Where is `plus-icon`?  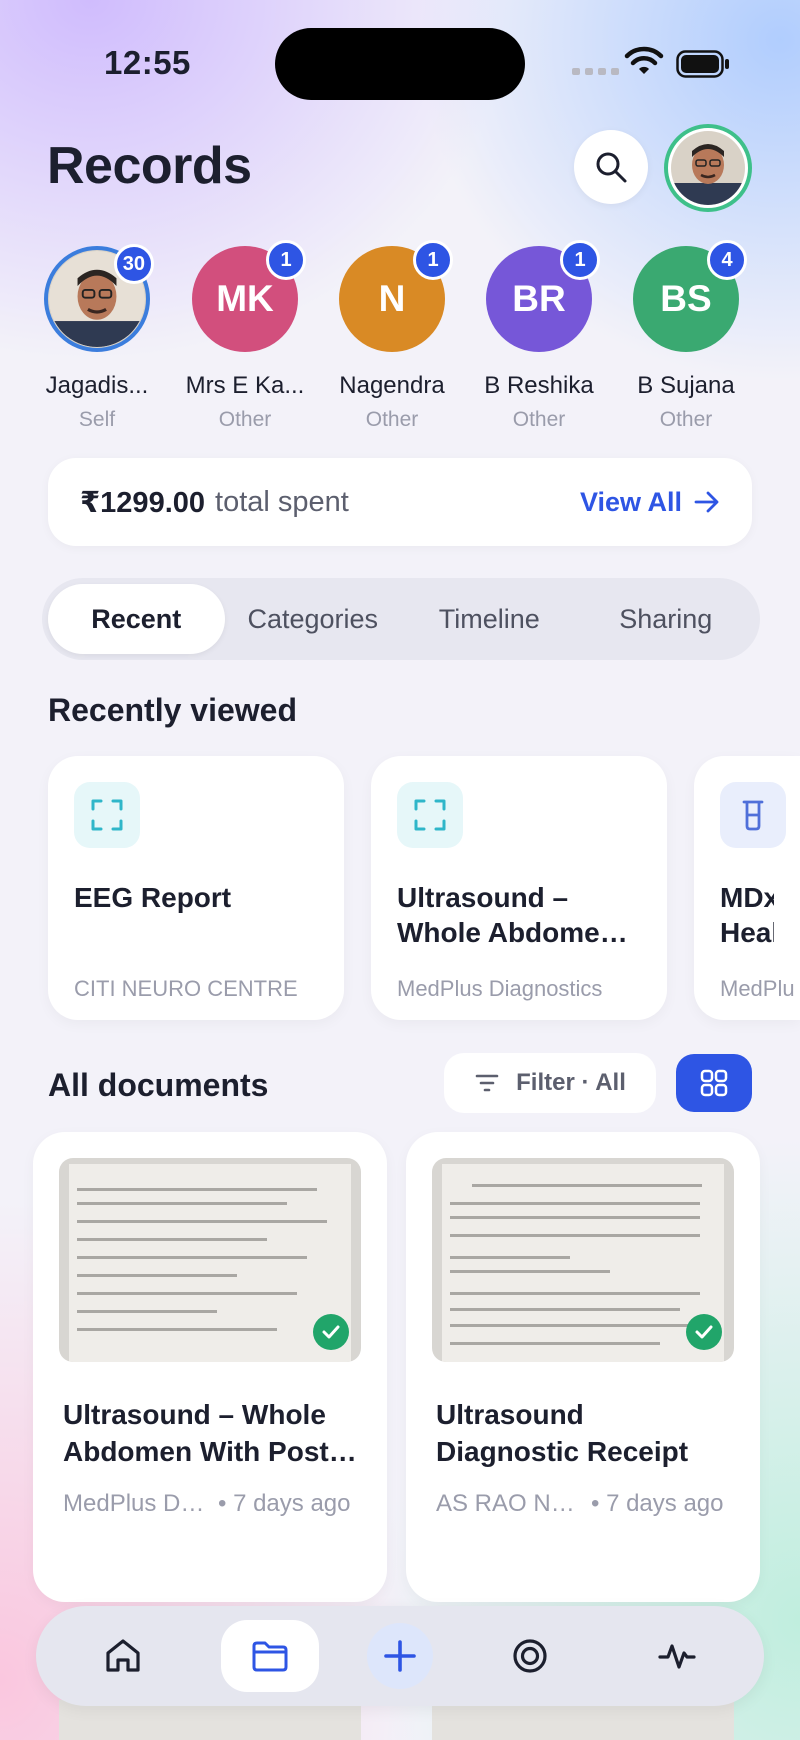
plus-icon is located at coordinates (400, 1656).